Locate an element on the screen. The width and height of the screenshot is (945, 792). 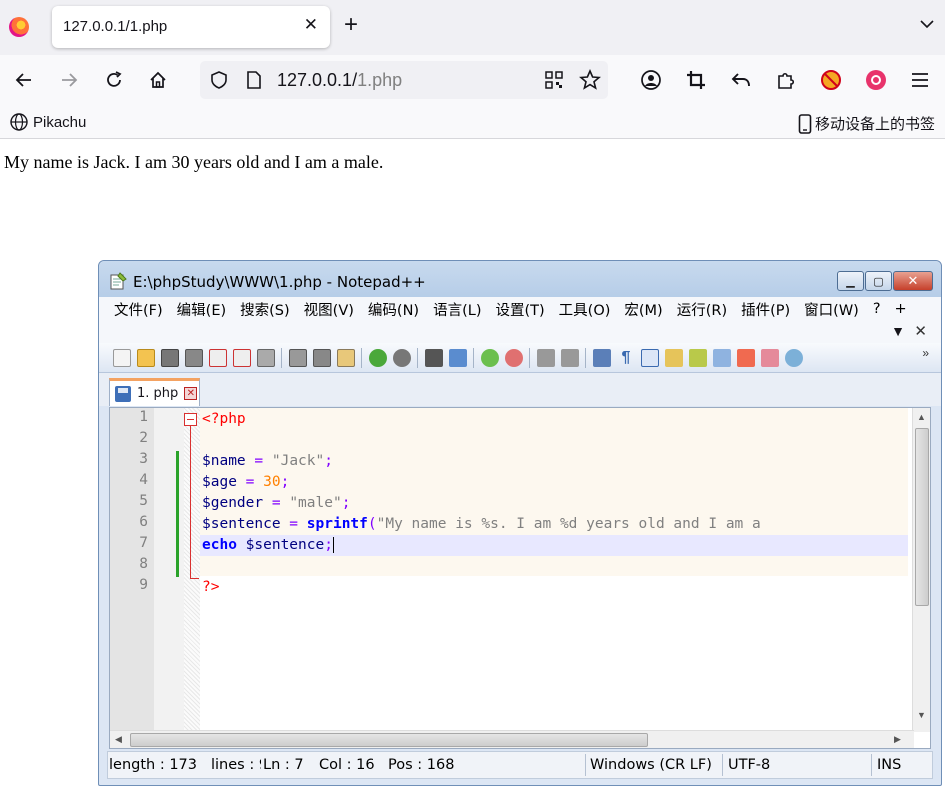
paste-icon is located at coordinates (346, 358).